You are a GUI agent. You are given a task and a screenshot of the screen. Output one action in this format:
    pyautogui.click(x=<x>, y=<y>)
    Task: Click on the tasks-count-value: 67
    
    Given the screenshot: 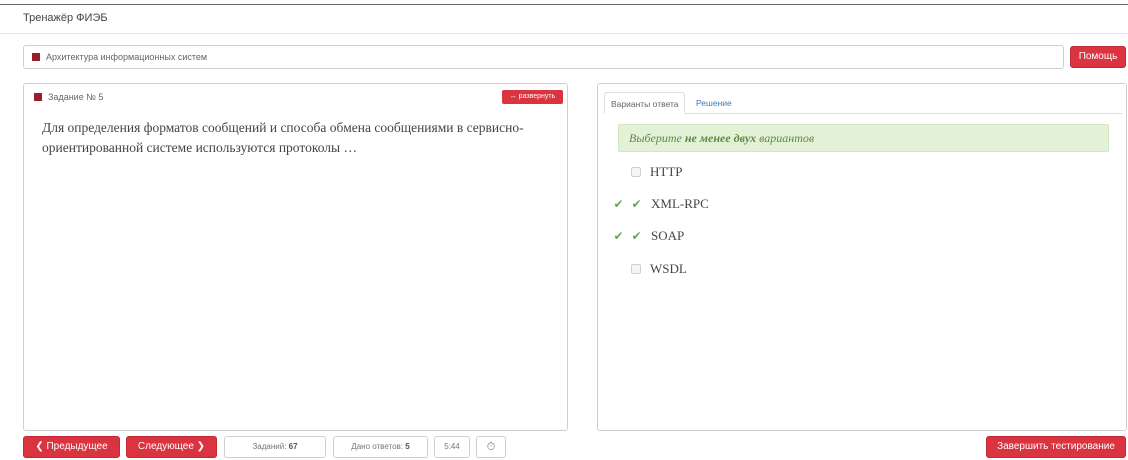 What is the action you would take?
    pyautogui.click(x=293, y=446)
    